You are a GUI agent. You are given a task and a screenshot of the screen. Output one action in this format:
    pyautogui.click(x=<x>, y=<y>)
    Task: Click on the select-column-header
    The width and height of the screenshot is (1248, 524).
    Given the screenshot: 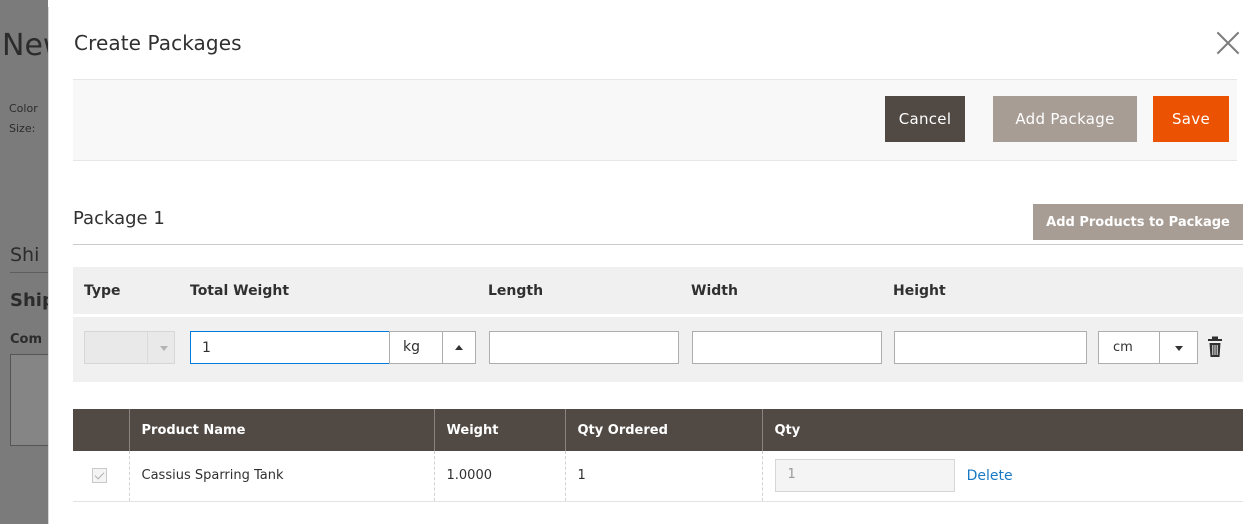 What is the action you would take?
    pyautogui.click(x=101, y=430)
    